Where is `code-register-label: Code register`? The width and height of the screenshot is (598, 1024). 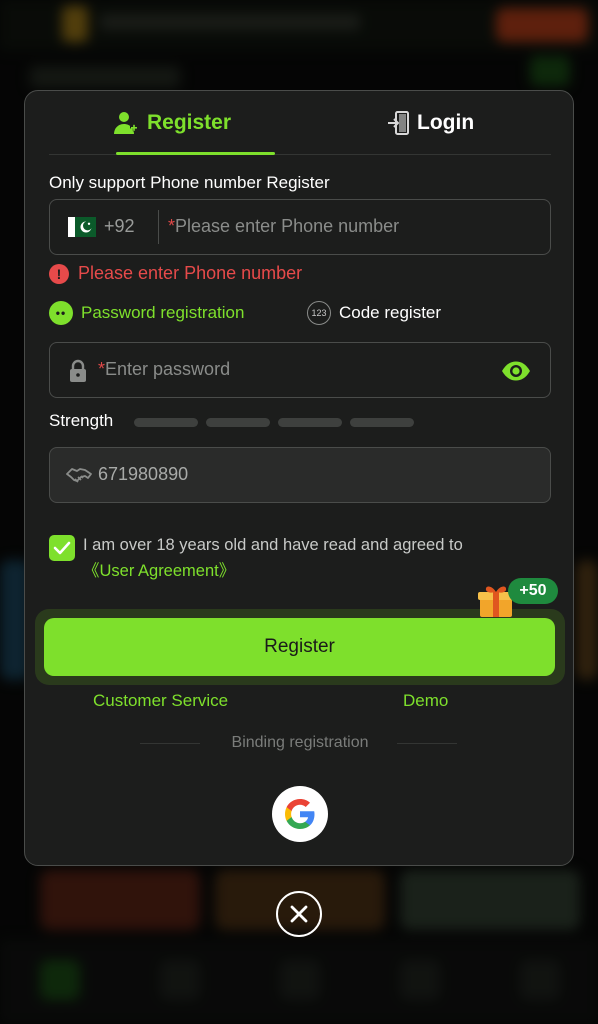 code-register-label: Code register is located at coordinates (390, 312).